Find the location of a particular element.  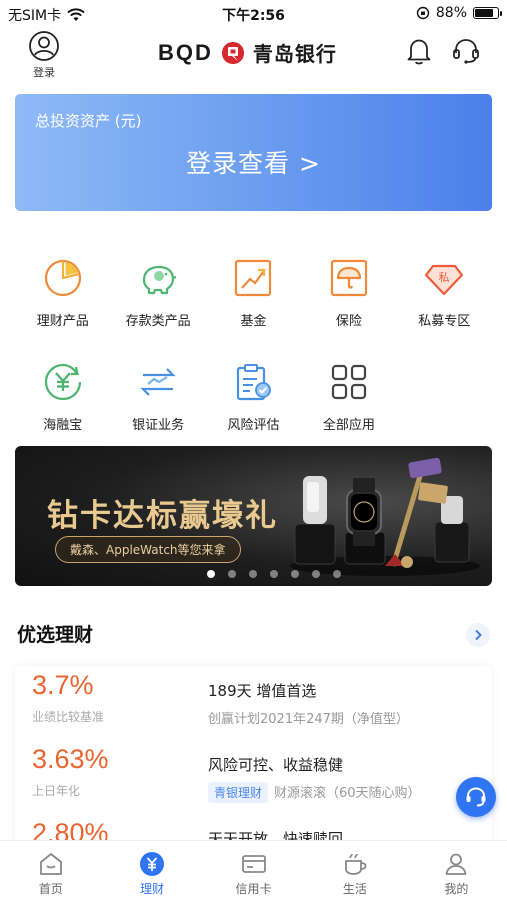

orientation-lock-icon is located at coordinates (423, 13).